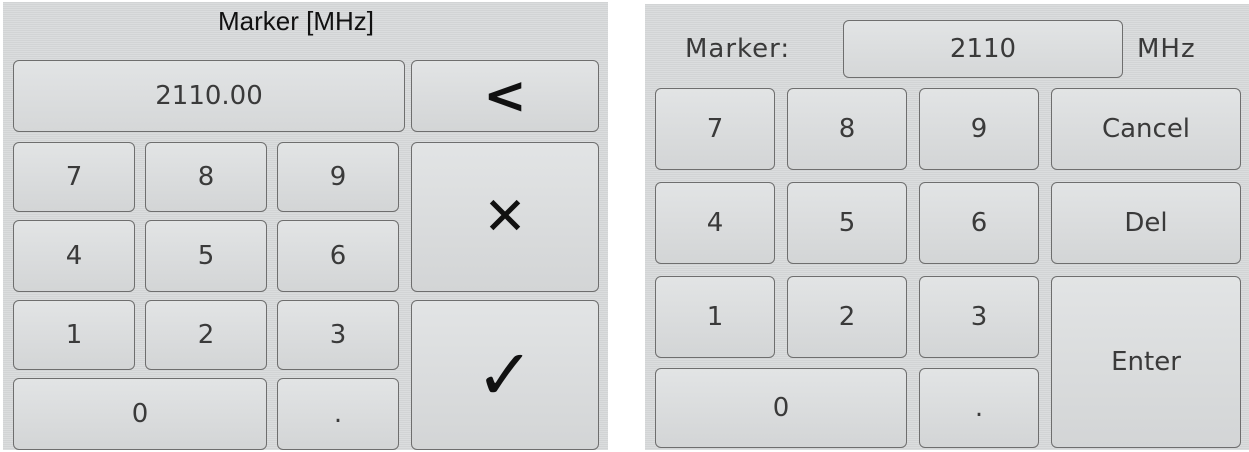  I want to click on value-display: 2110, so click(983, 49).